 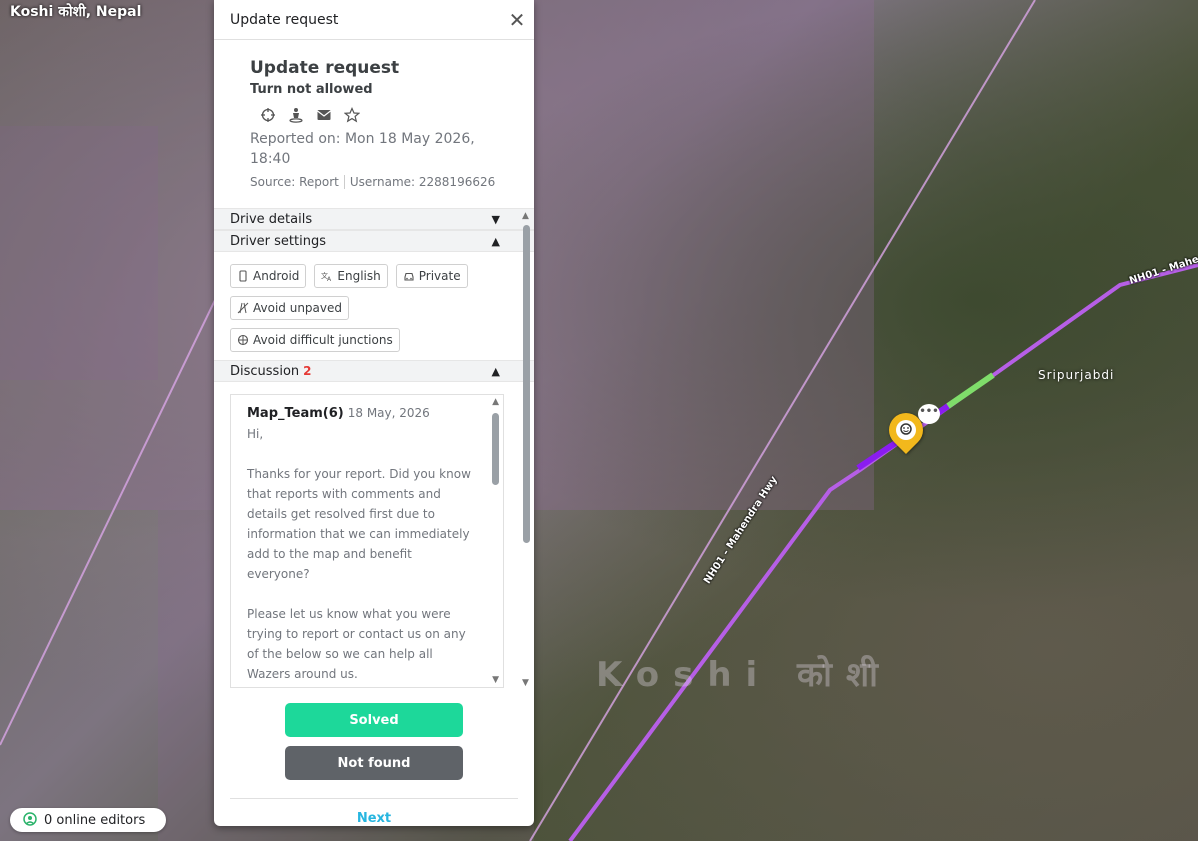 I want to click on waze-icon, so click(x=906, y=430).